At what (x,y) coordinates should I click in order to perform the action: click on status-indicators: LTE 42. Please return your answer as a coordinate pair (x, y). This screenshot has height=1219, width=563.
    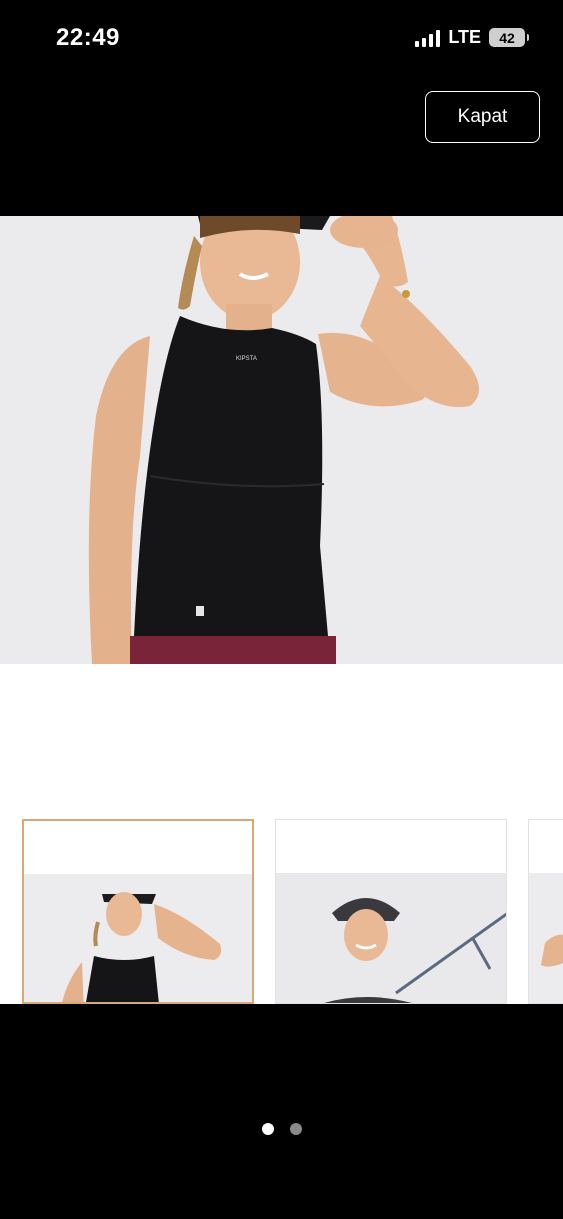
    Looking at the image, I should click on (472, 37).